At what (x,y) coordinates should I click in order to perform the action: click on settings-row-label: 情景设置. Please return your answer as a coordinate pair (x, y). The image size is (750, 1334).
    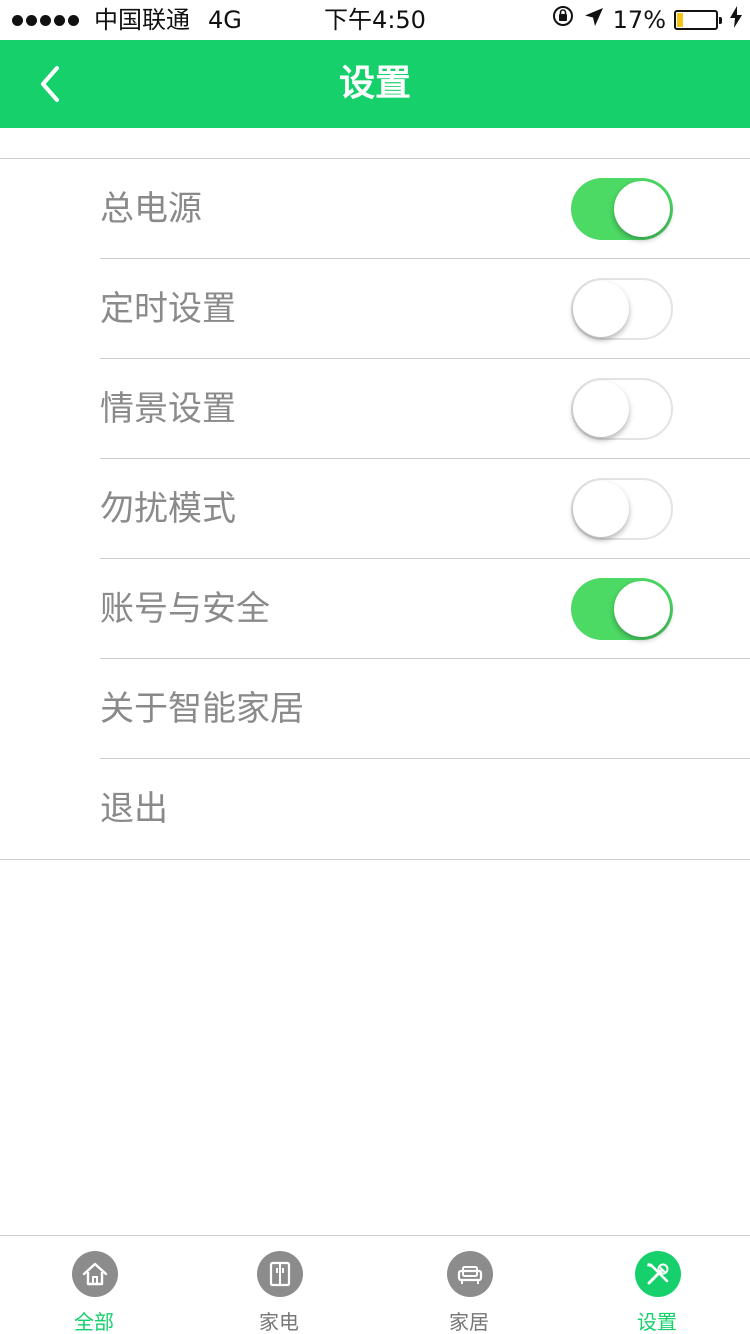
    Looking at the image, I should click on (168, 409).